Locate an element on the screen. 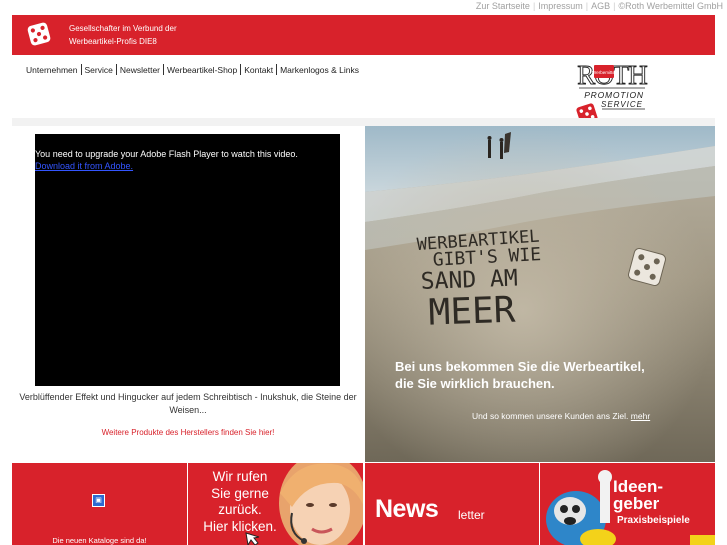 Image resolution: width=727 pixels, height=545 pixels. ideas-tile: Ideen- geber Praxisbeispiele is located at coordinates (627, 504).